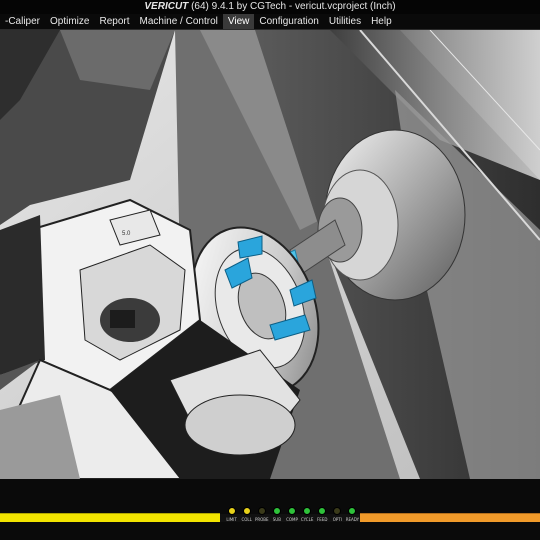  I want to click on app-brand: VERICUT, so click(166, 6).